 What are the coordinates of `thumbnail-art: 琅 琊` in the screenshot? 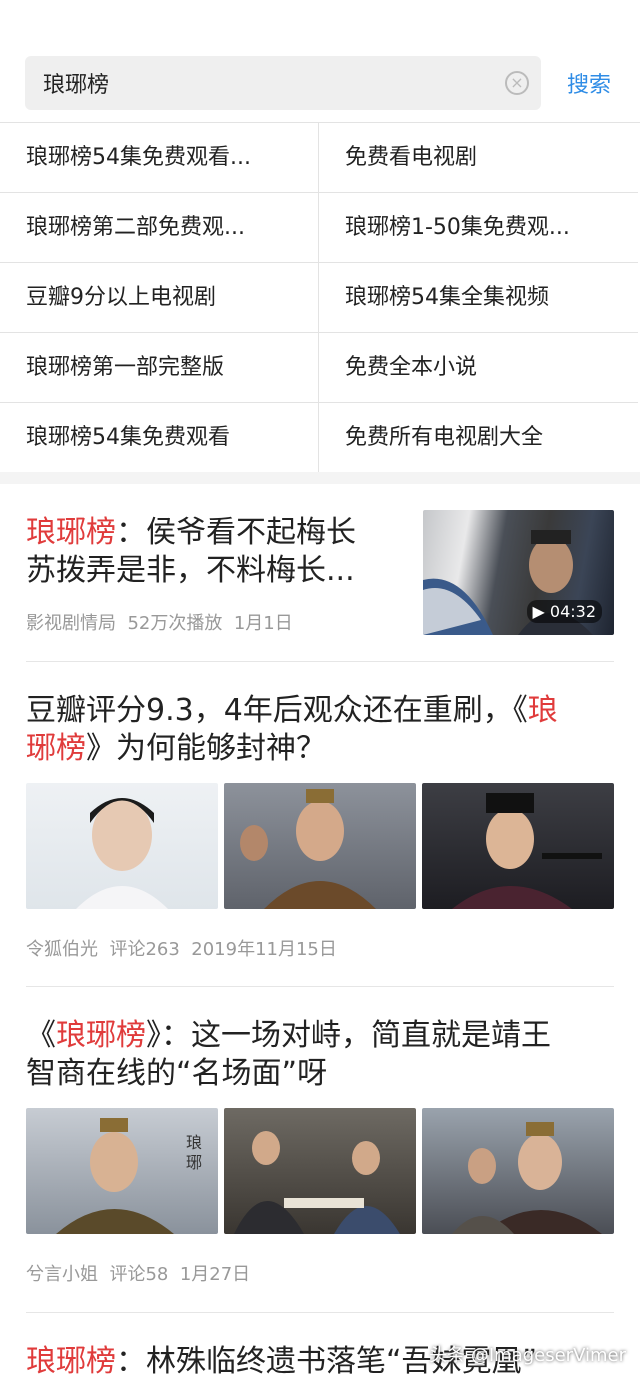 It's located at (129, 1176).